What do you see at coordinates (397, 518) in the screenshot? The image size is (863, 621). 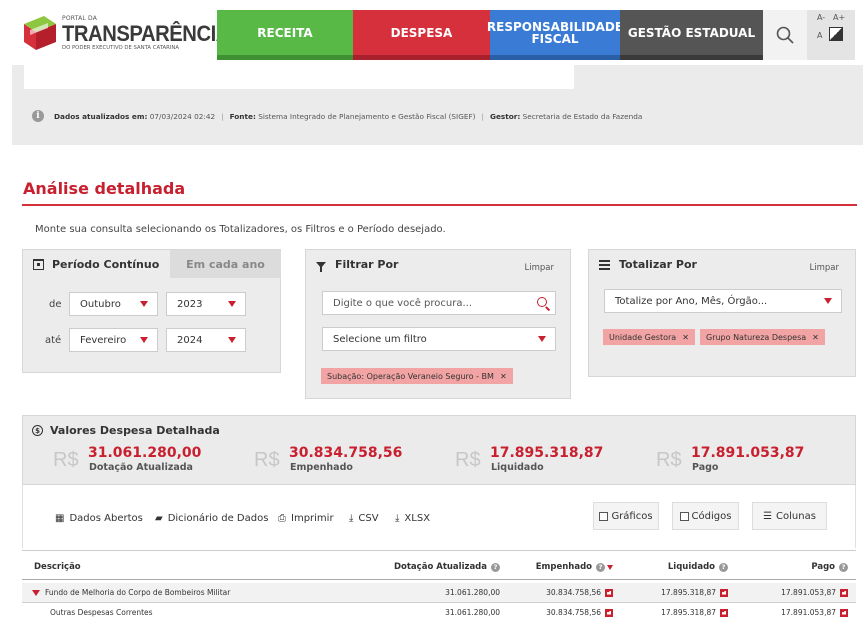 I see `download-icon: ⤓` at bounding box center [397, 518].